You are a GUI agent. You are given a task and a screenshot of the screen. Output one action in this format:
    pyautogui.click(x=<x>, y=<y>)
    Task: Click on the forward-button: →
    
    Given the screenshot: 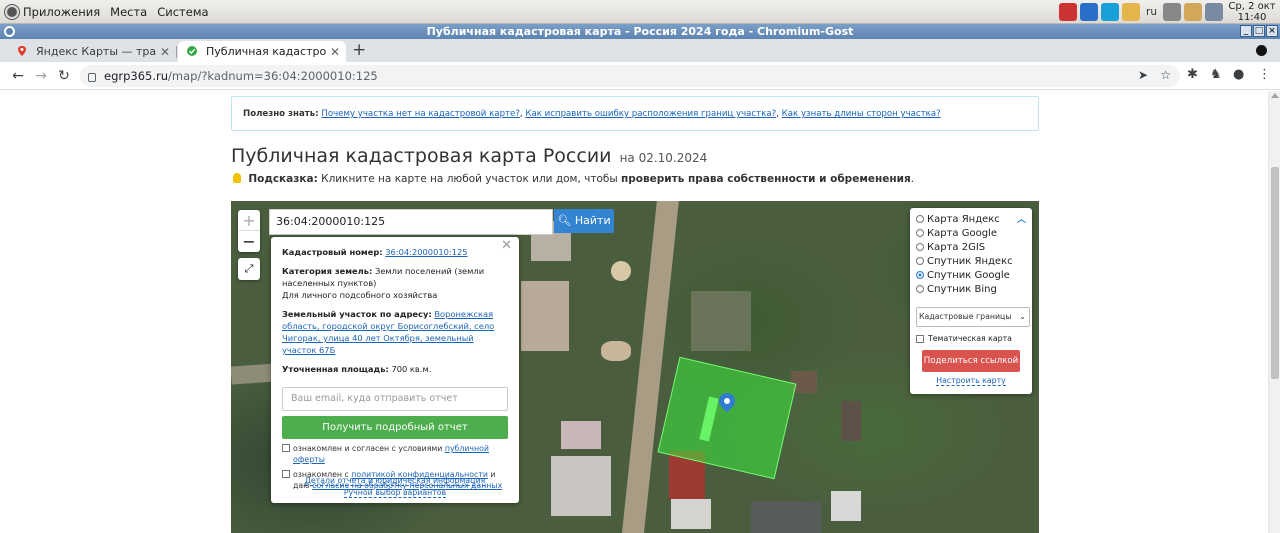 What is the action you would take?
    pyautogui.click(x=41, y=76)
    